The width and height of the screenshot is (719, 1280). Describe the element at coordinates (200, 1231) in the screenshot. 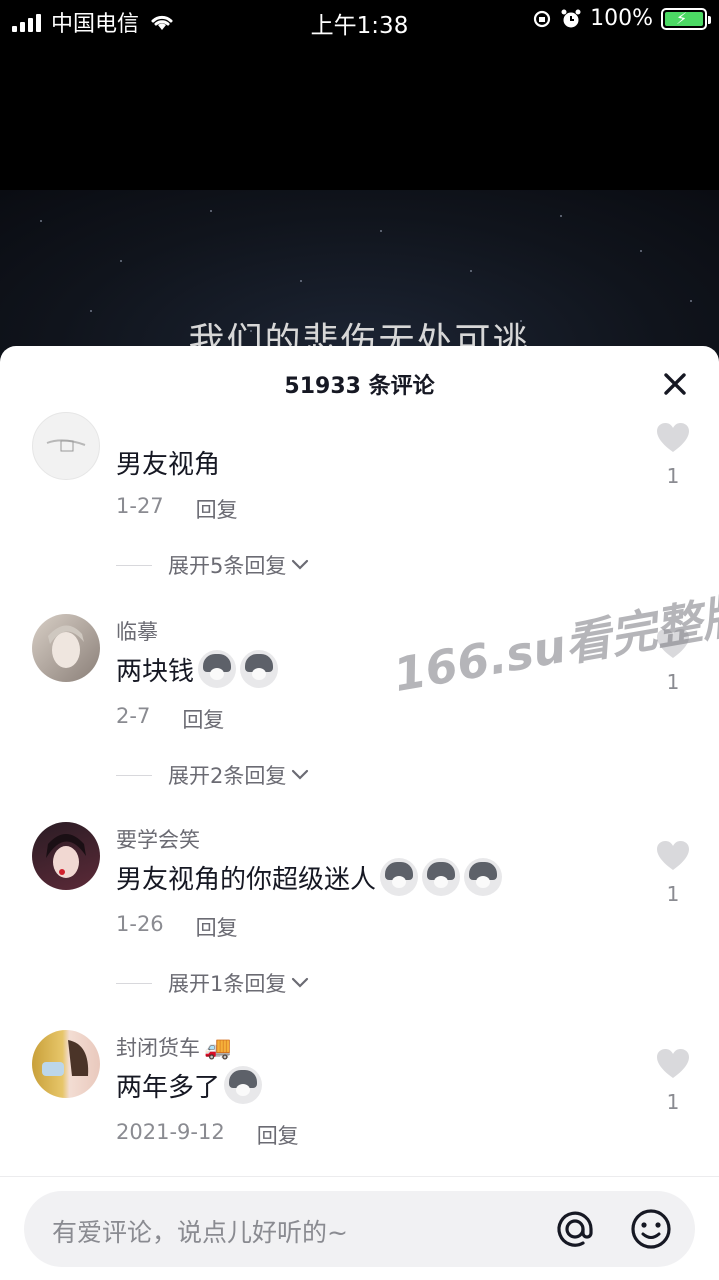

I see `comment-input-placeholder: 有爱评论，说点儿好听的~` at that location.